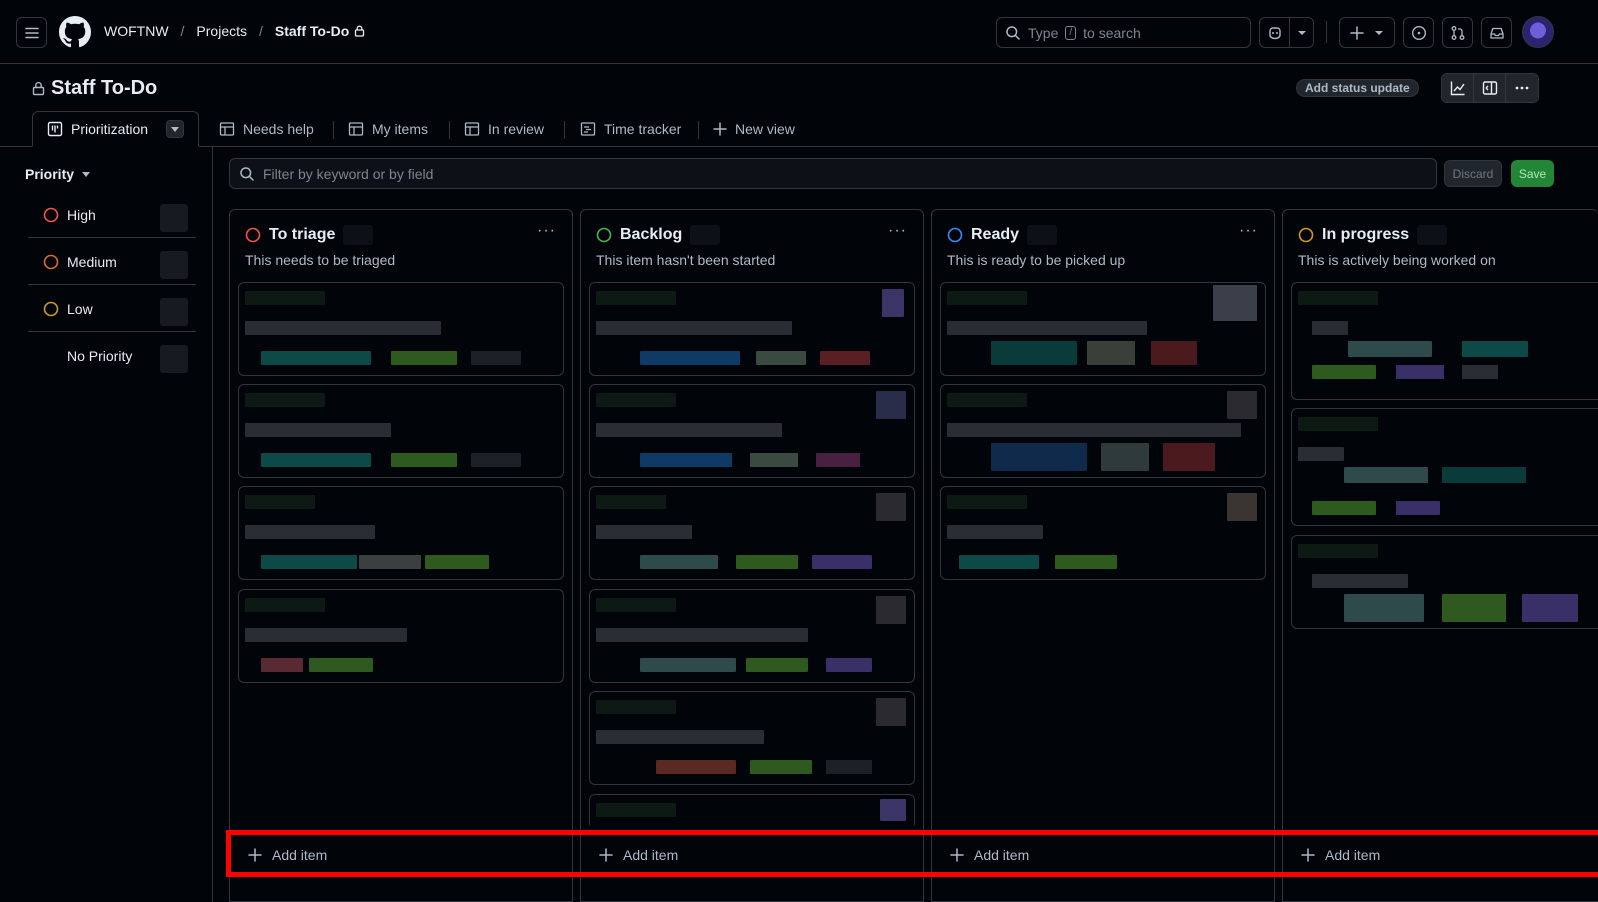 This screenshot has width=1598, height=902. What do you see at coordinates (1496, 32) in the screenshot?
I see `inbox-button` at bounding box center [1496, 32].